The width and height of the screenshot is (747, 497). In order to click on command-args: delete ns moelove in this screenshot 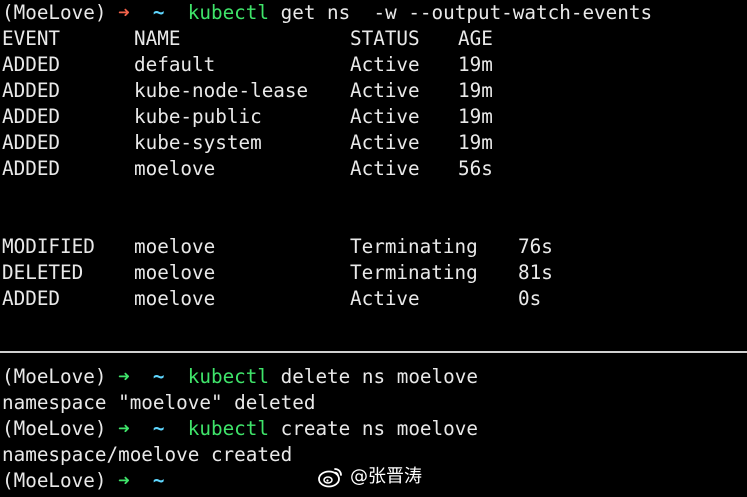, I will do `click(373, 376)`.